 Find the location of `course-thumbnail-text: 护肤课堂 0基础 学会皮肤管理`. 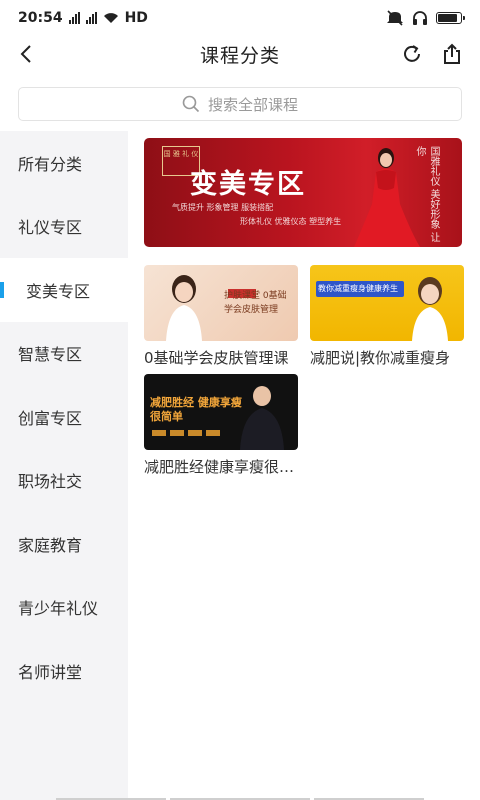

course-thumbnail-text: 护肤课堂 0基础 学会皮肤管理 is located at coordinates (255, 303).